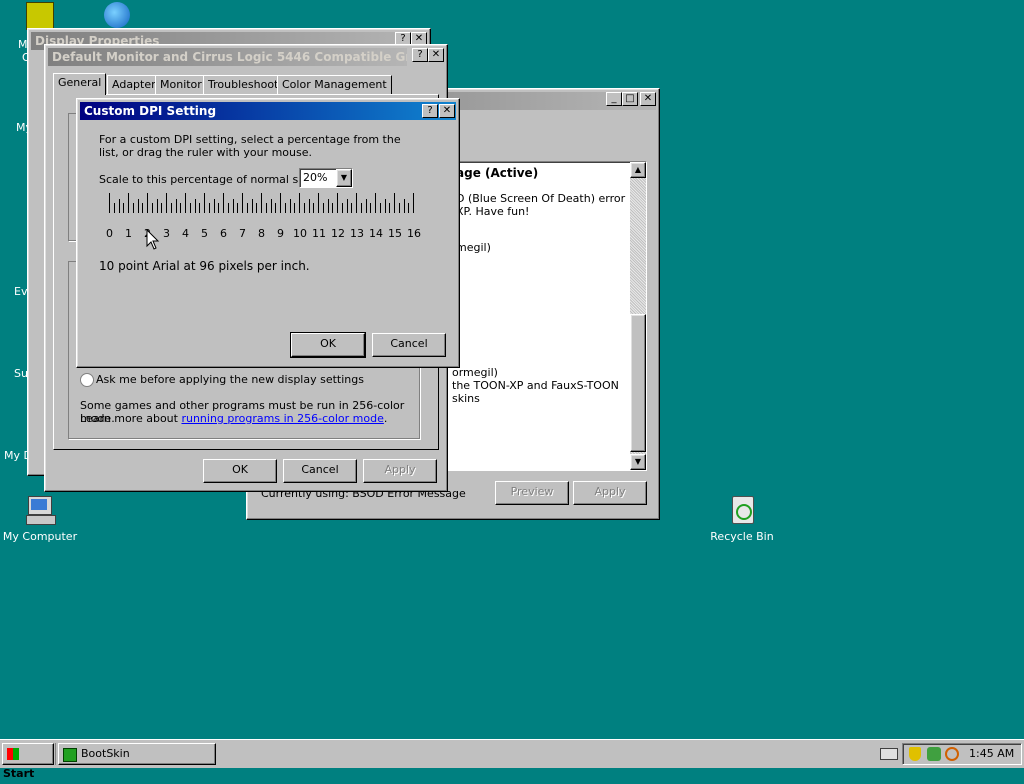  What do you see at coordinates (268, 111) in the screenshot?
I see `custom-dpi-titlebar: Custom DPI Setting` at bounding box center [268, 111].